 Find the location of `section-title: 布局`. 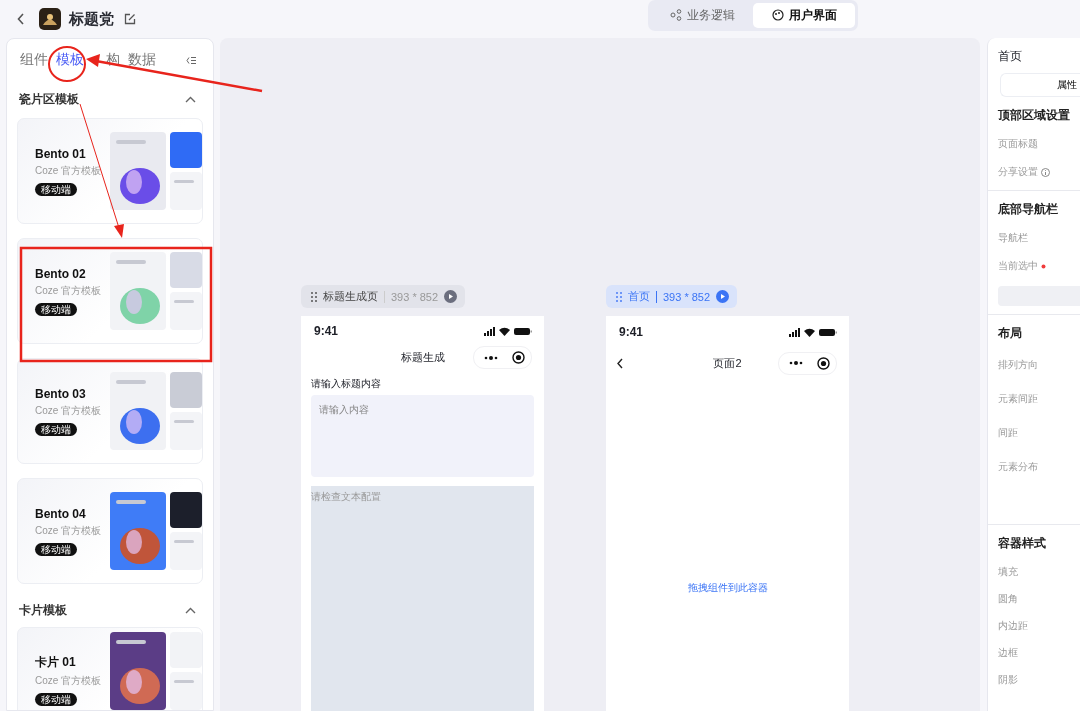

section-title: 布局 is located at coordinates (1010, 333).